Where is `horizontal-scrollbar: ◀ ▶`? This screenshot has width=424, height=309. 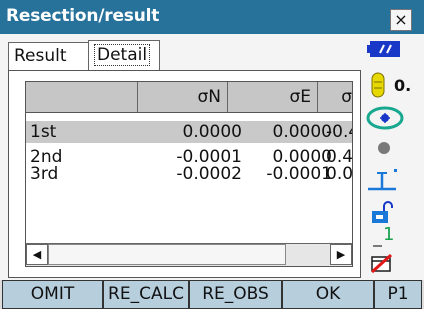
horizontal-scrollbar: ◀ ▶ is located at coordinates (189, 254).